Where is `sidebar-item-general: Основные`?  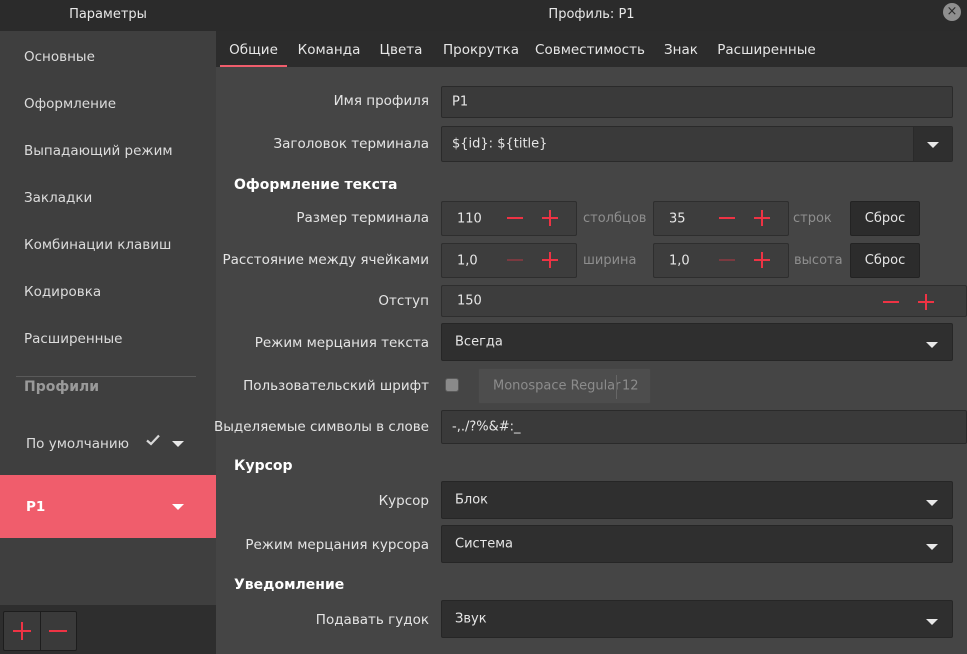
sidebar-item-general: Основные is located at coordinates (108, 56).